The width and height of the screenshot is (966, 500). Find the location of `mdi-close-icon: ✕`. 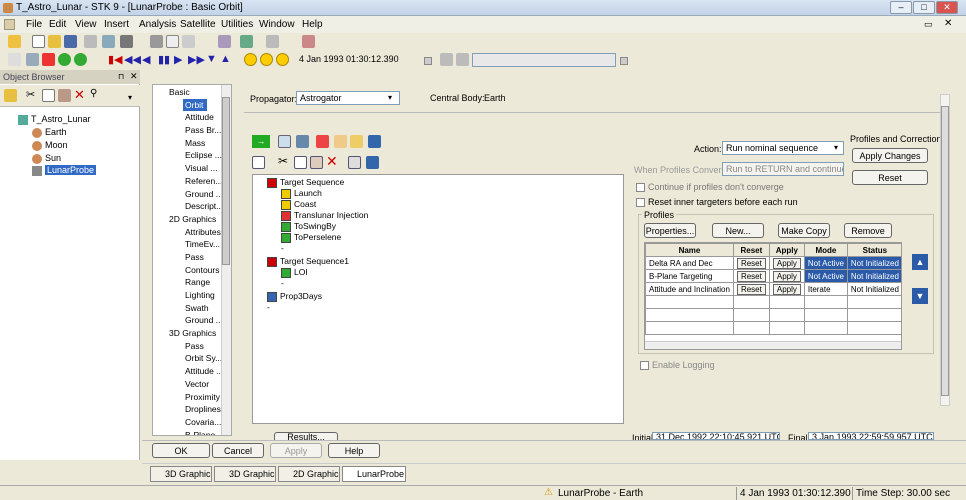

mdi-close-icon: ✕ is located at coordinates (948, 23).